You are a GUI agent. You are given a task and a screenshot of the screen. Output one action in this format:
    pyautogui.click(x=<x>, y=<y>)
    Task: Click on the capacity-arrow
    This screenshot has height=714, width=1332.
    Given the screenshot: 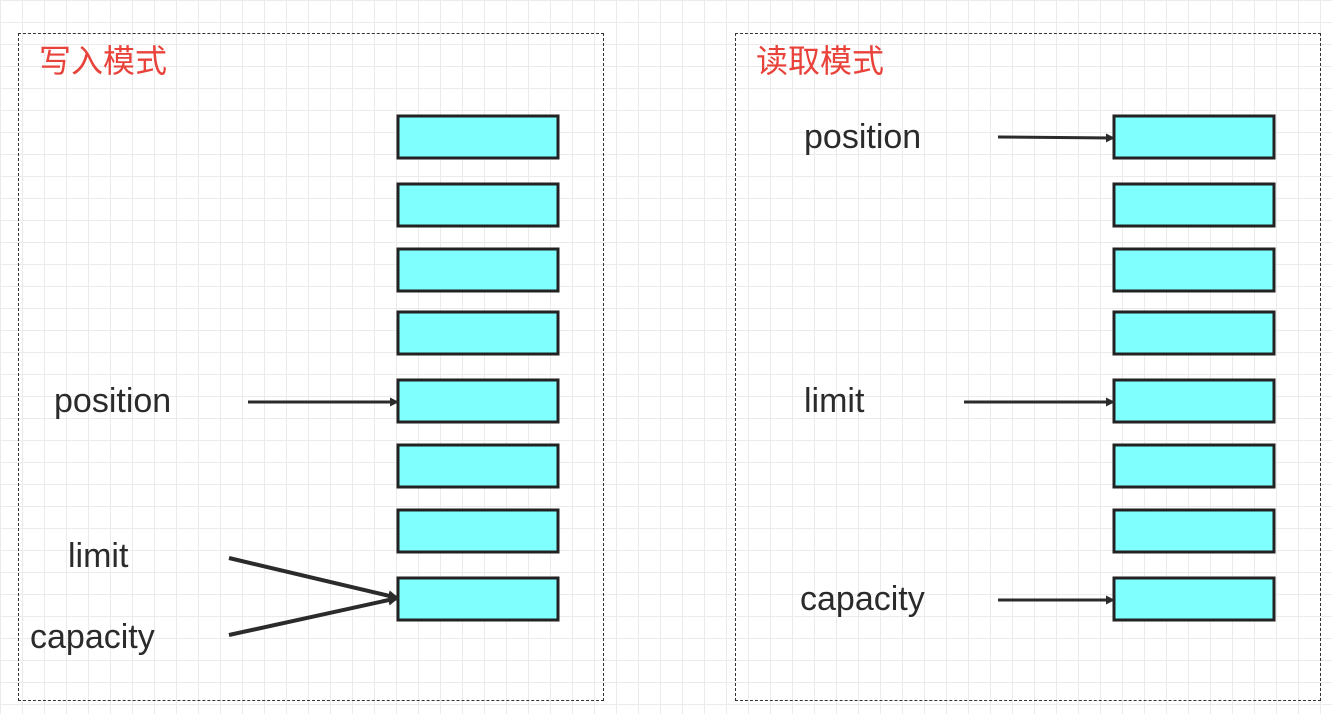 What is the action you would take?
    pyautogui.click(x=314, y=615)
    